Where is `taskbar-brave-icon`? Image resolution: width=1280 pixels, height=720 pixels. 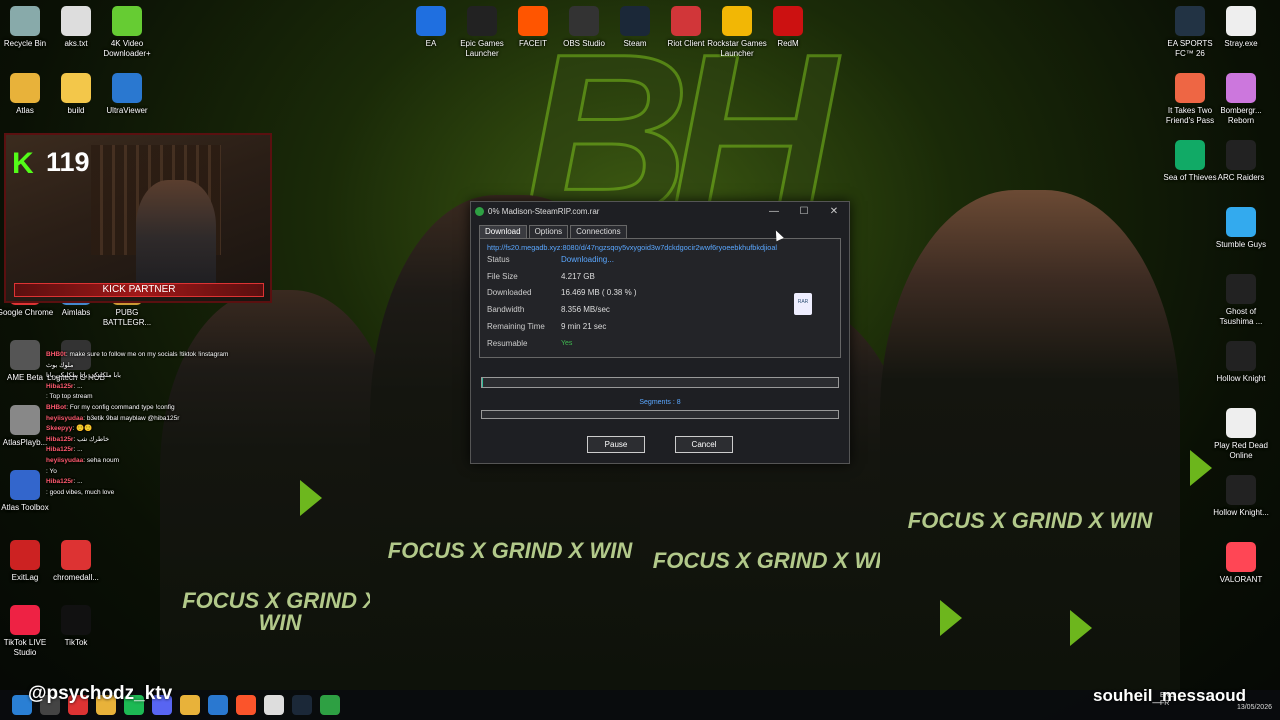
taskbar-brave-icon is located at coordinates (246, 705).